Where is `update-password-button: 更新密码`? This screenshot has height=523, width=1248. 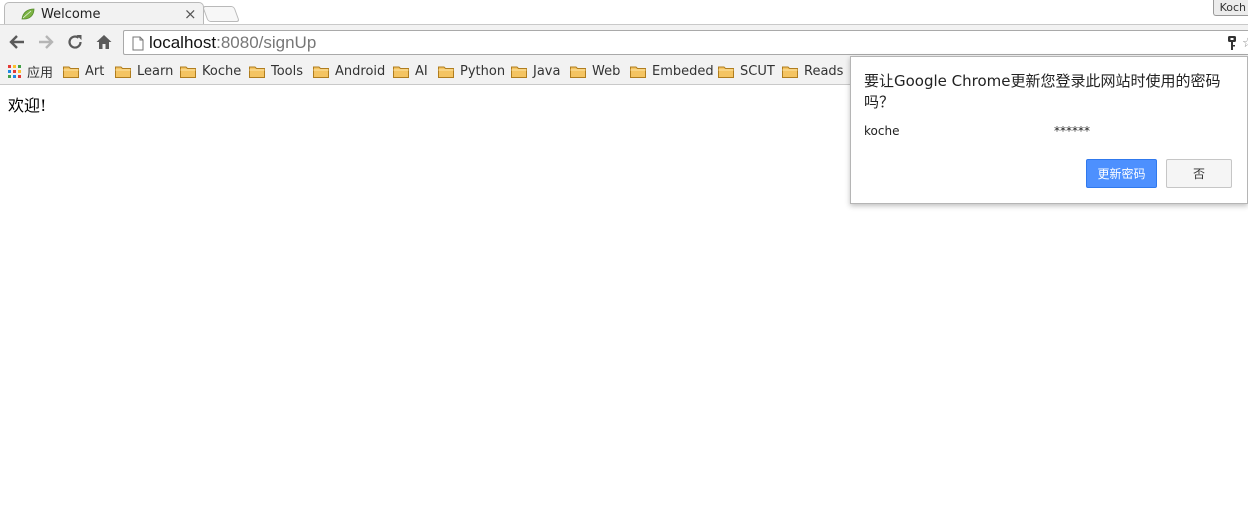 update-password-button: 更新密码 is located at coordinates (1121, 173).